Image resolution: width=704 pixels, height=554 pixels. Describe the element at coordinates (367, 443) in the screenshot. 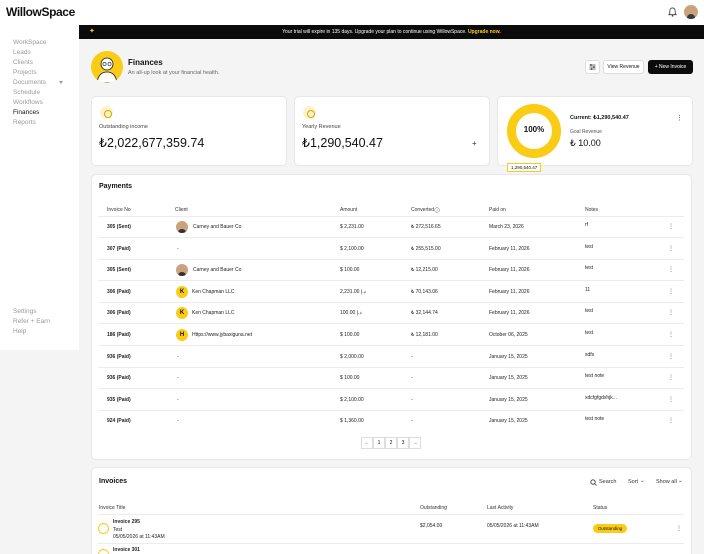

I see `pagination-prev: ←` at that location.